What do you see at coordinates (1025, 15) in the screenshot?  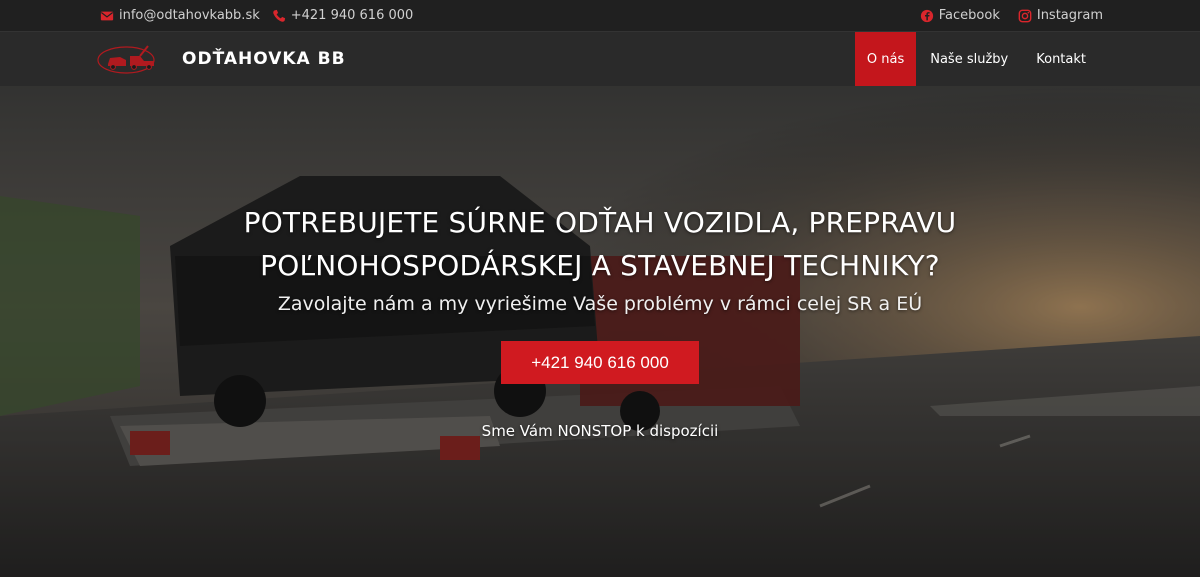 I see `instagram-icon` at bounding box center [1025, 15].